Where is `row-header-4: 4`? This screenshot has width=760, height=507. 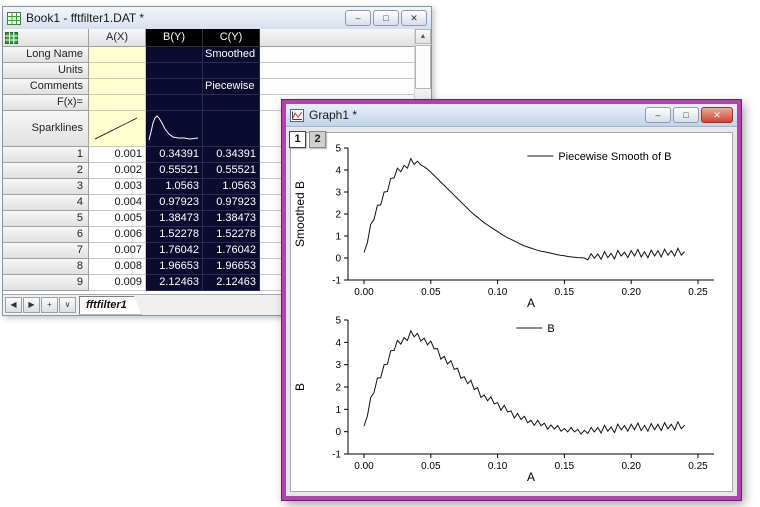
row-header-4: 4 is located at coordinates (46, 203).